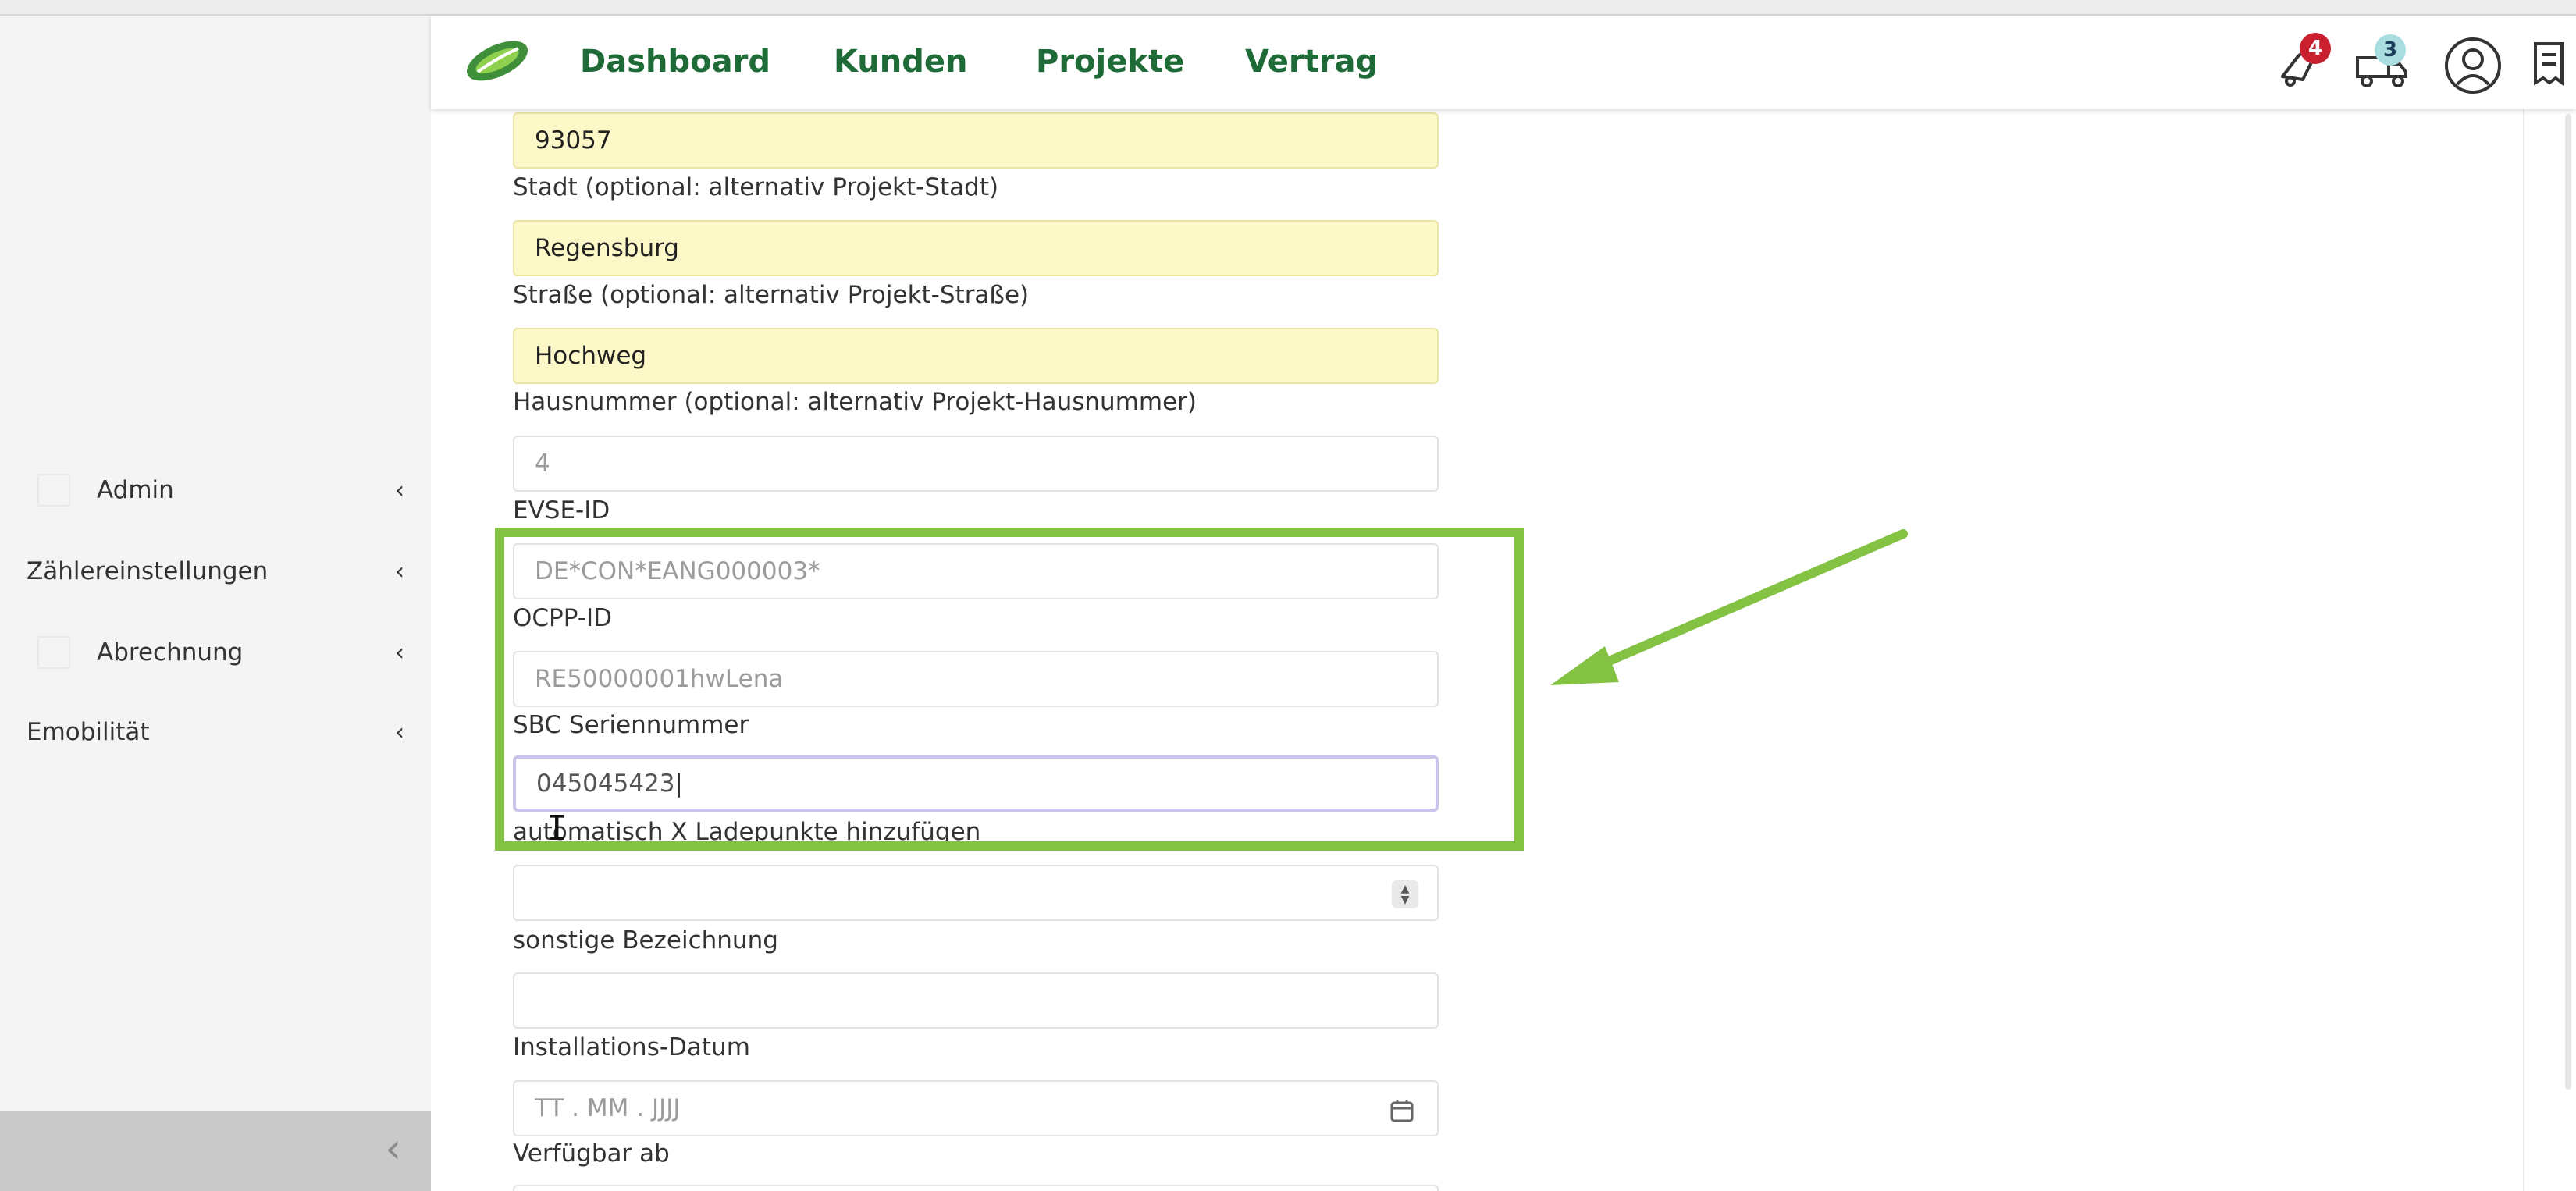 The width and height of the screenshot is (2576, 1191). What do you see at coordinates (1729, 607) in the screenshot?
I see `arrow-annotation-icon` at bounding box center [1729, 607].